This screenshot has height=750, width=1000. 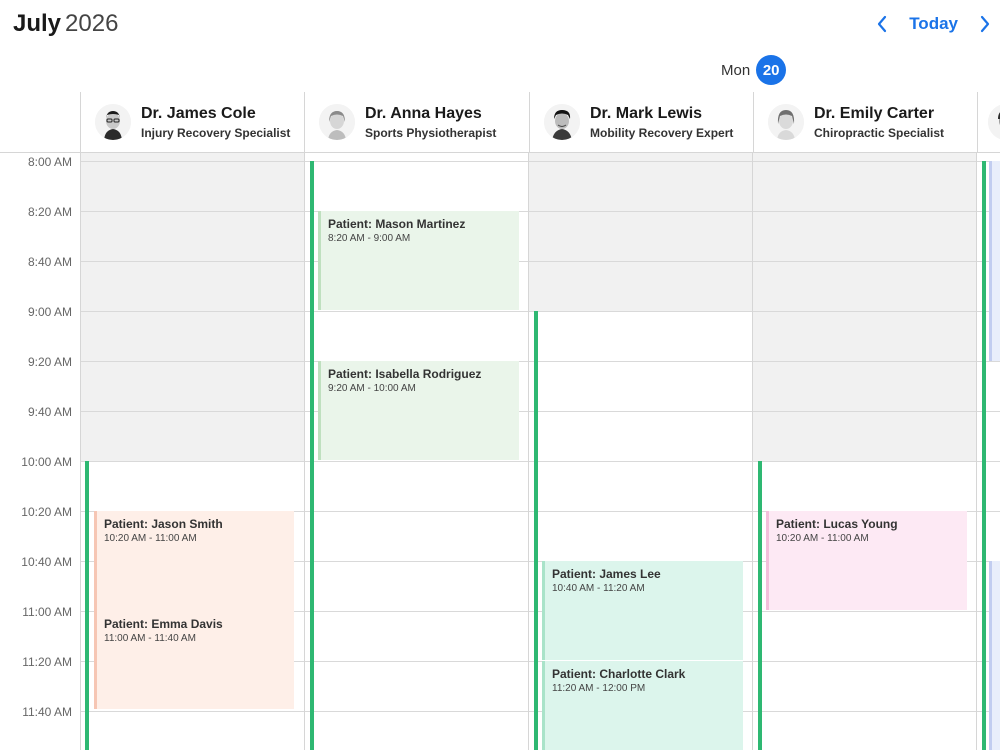 I want to click on day-number-badge: 20, so click(x=771, y=70).